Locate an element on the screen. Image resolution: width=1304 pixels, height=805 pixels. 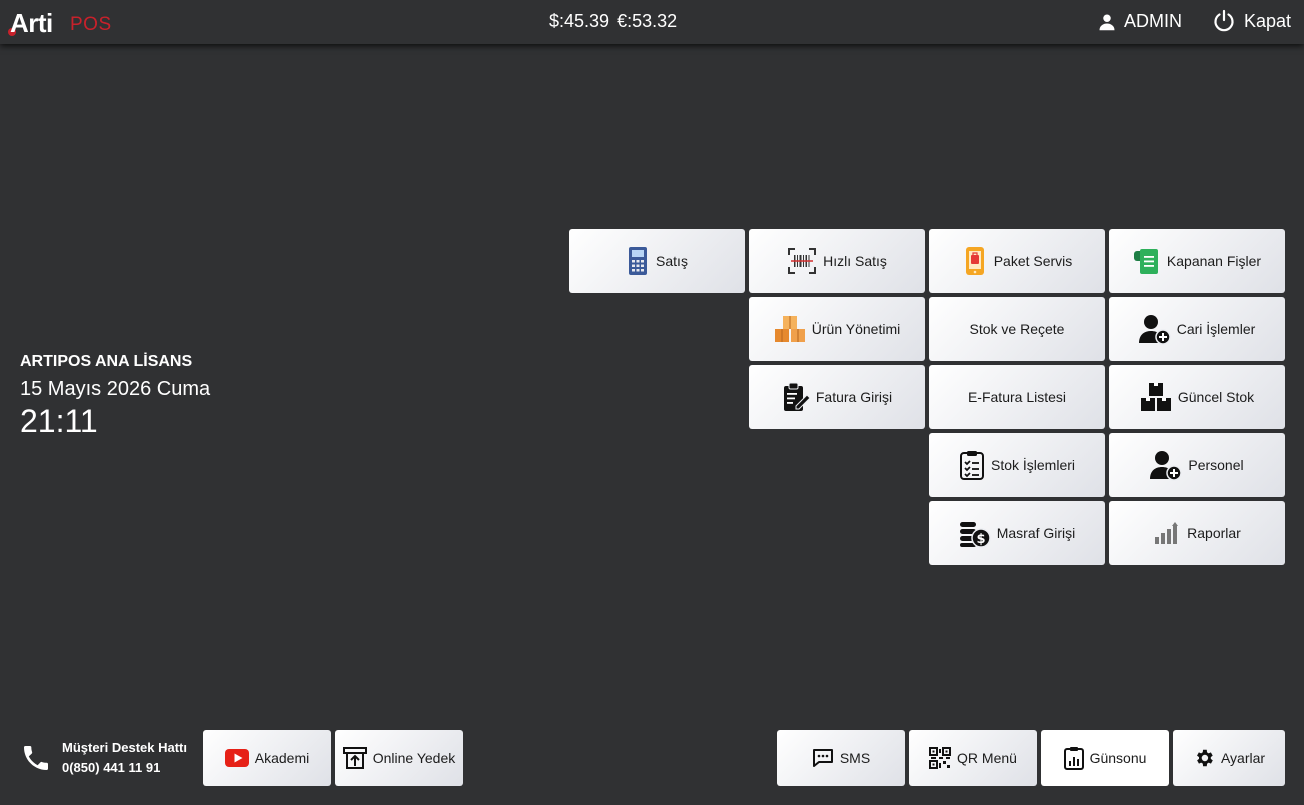
stok-islemleri-tile: Stok İşlemleri is located at coordinates (1017, 465).